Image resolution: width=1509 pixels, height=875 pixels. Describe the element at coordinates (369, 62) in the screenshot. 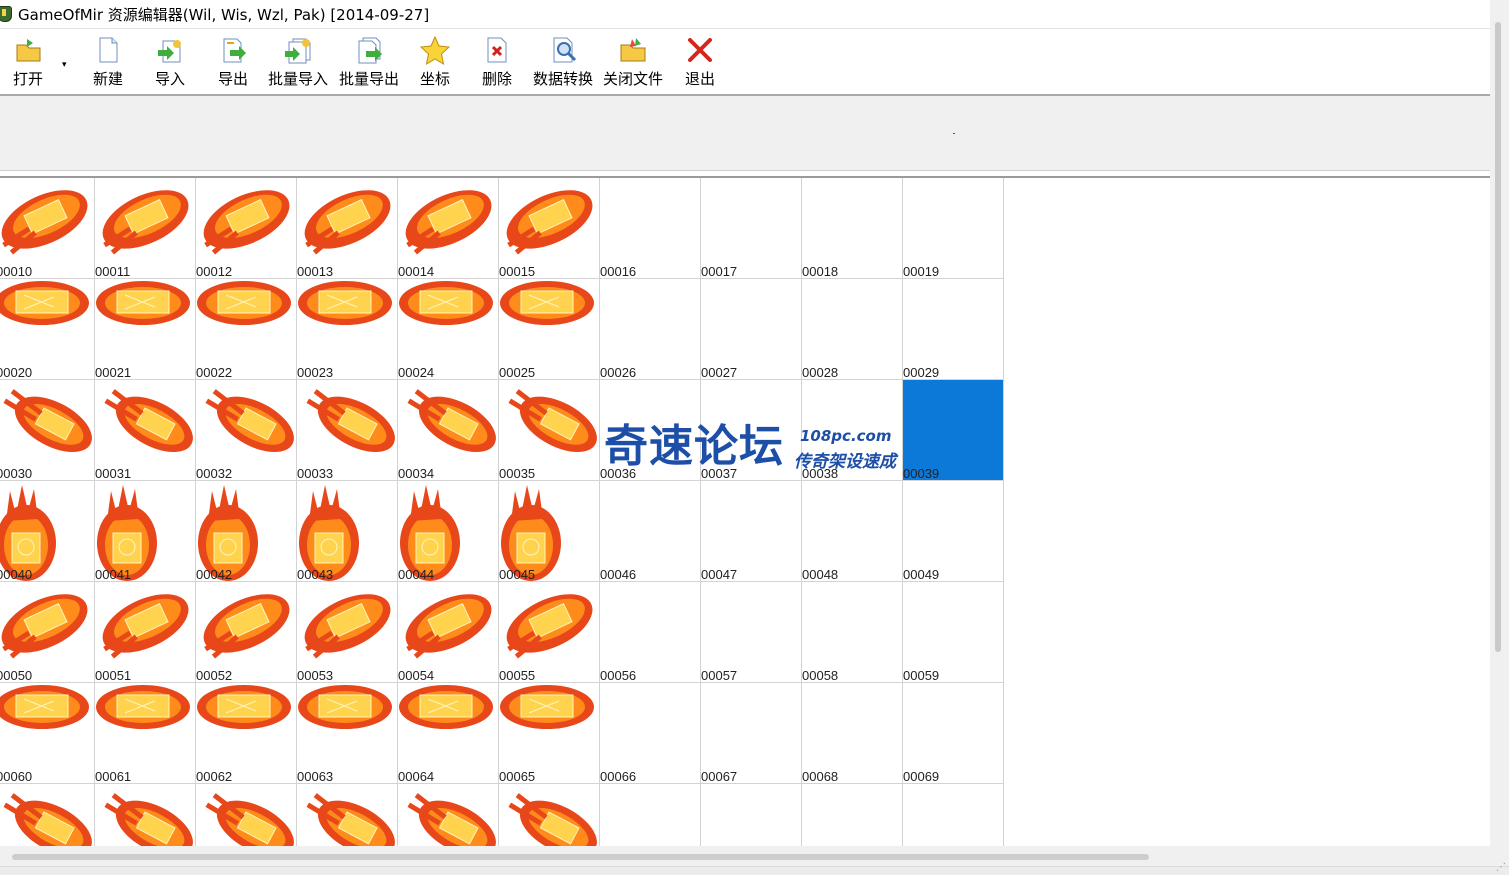

I see `toolbar-button-batch-export: 批量导出` at that location.